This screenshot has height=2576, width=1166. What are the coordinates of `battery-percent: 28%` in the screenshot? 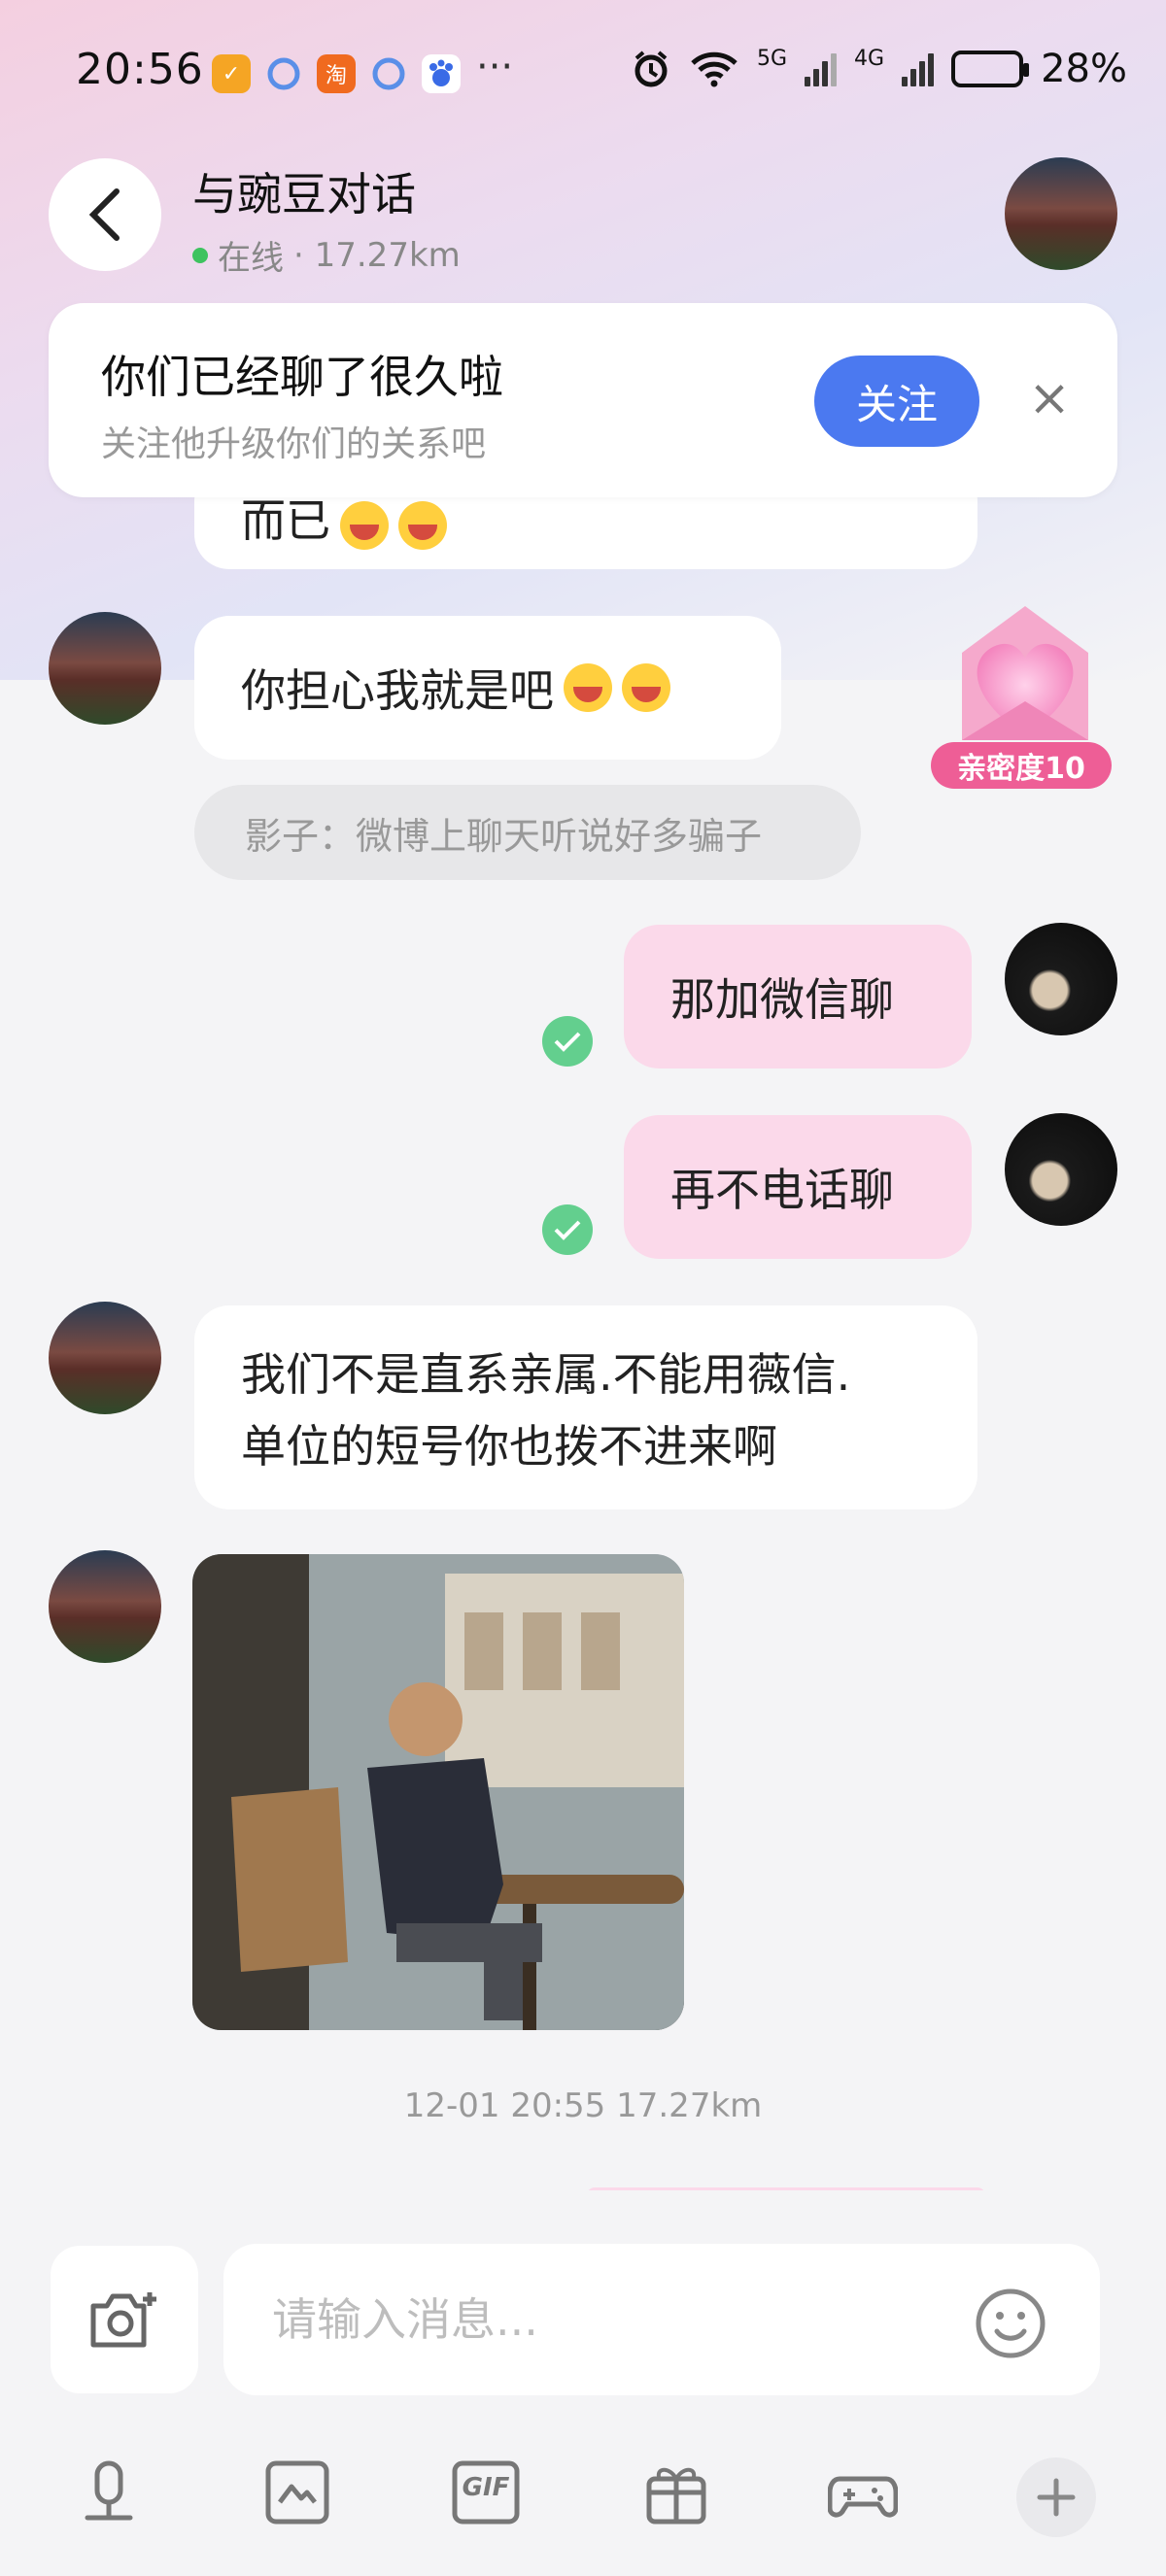 It's located at (1084, 69).